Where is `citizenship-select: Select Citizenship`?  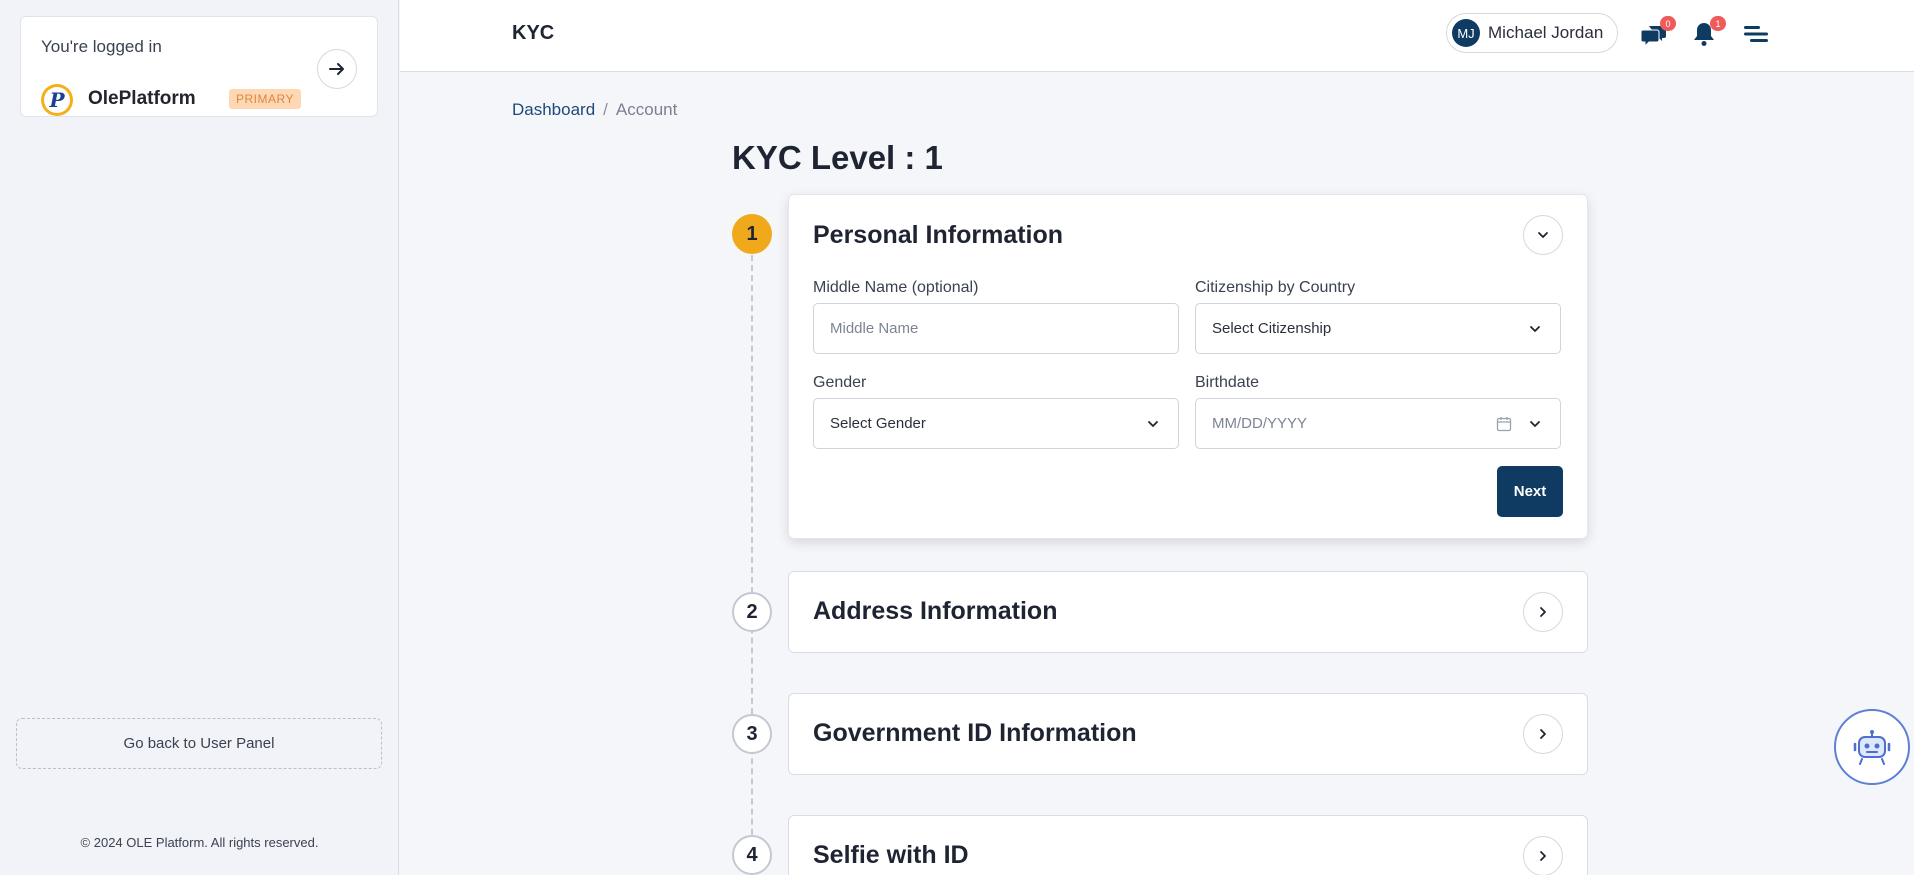
citizenship-select: Select Citizenship is located at coordinates (1378, 328).